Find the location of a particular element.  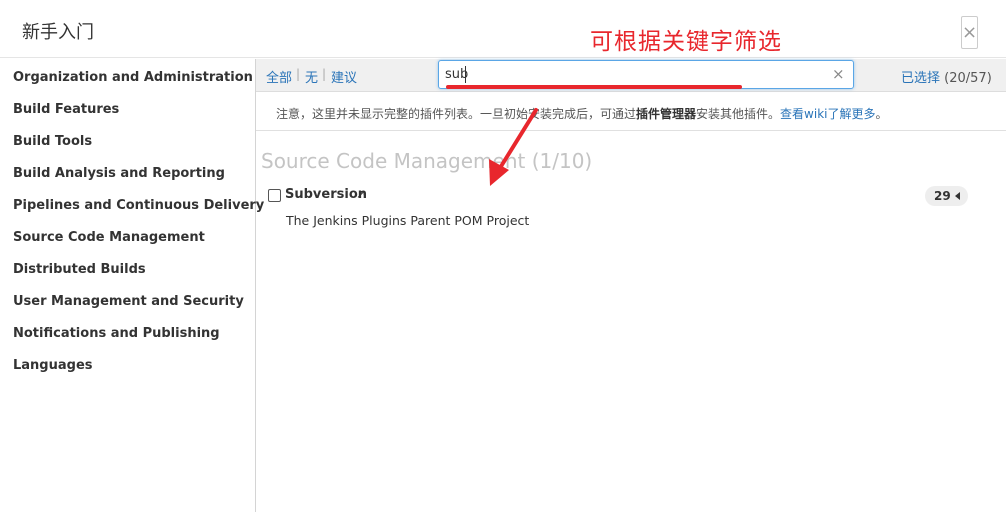

external-link-icon: ↗ is located at coordinates (361, 194).